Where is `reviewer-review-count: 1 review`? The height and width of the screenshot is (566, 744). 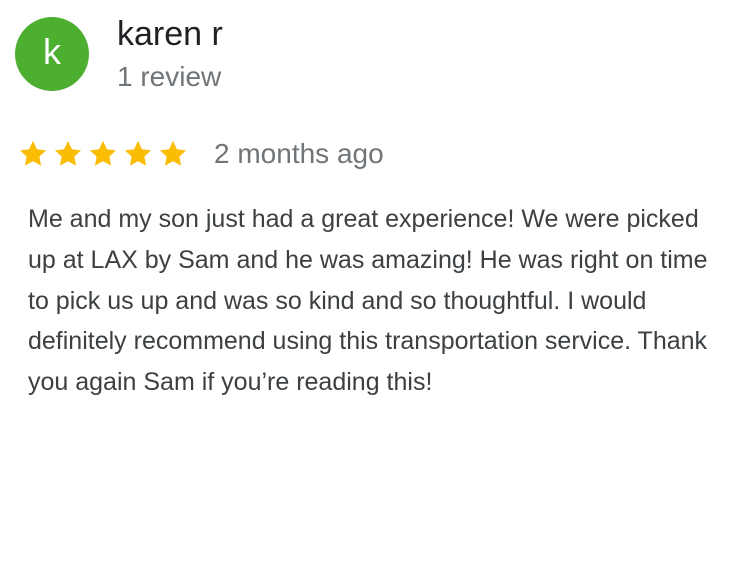
reviewer-review-count: 1 review is located at coordinates (169, 76).